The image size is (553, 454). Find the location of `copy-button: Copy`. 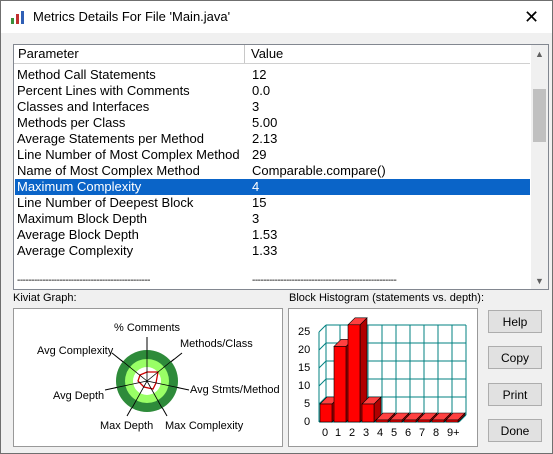

copy-button: Copy is located at coordinates (515, 357).